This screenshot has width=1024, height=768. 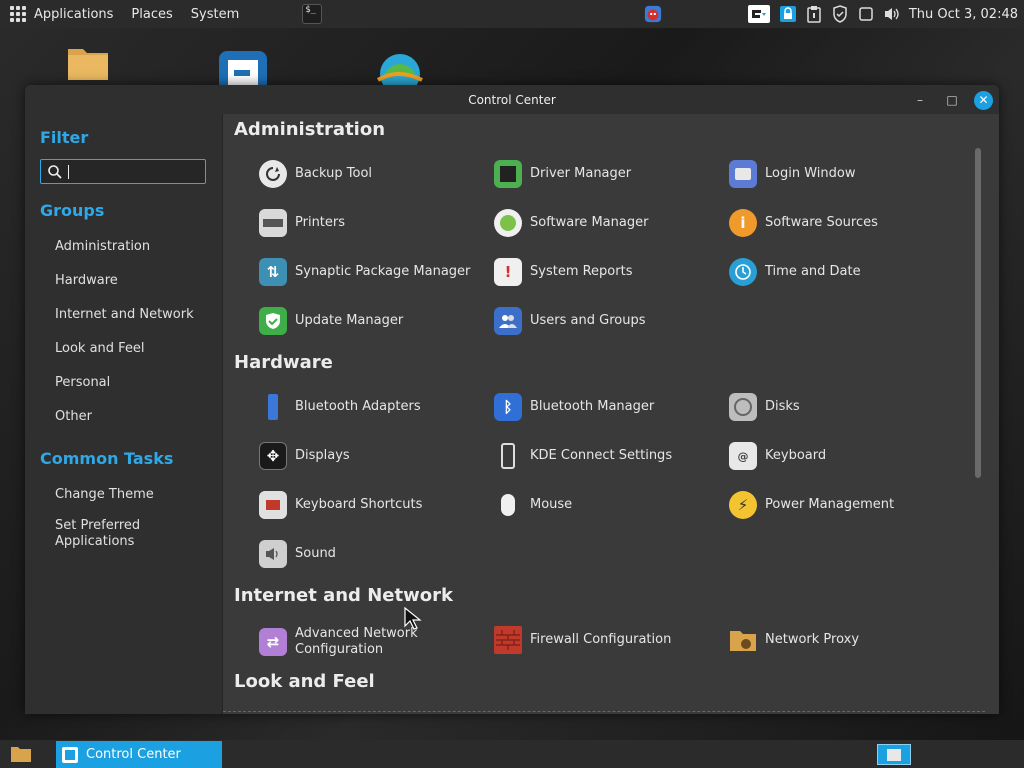 I want to click on workspace-window-icon, so click(x=894, y=754).